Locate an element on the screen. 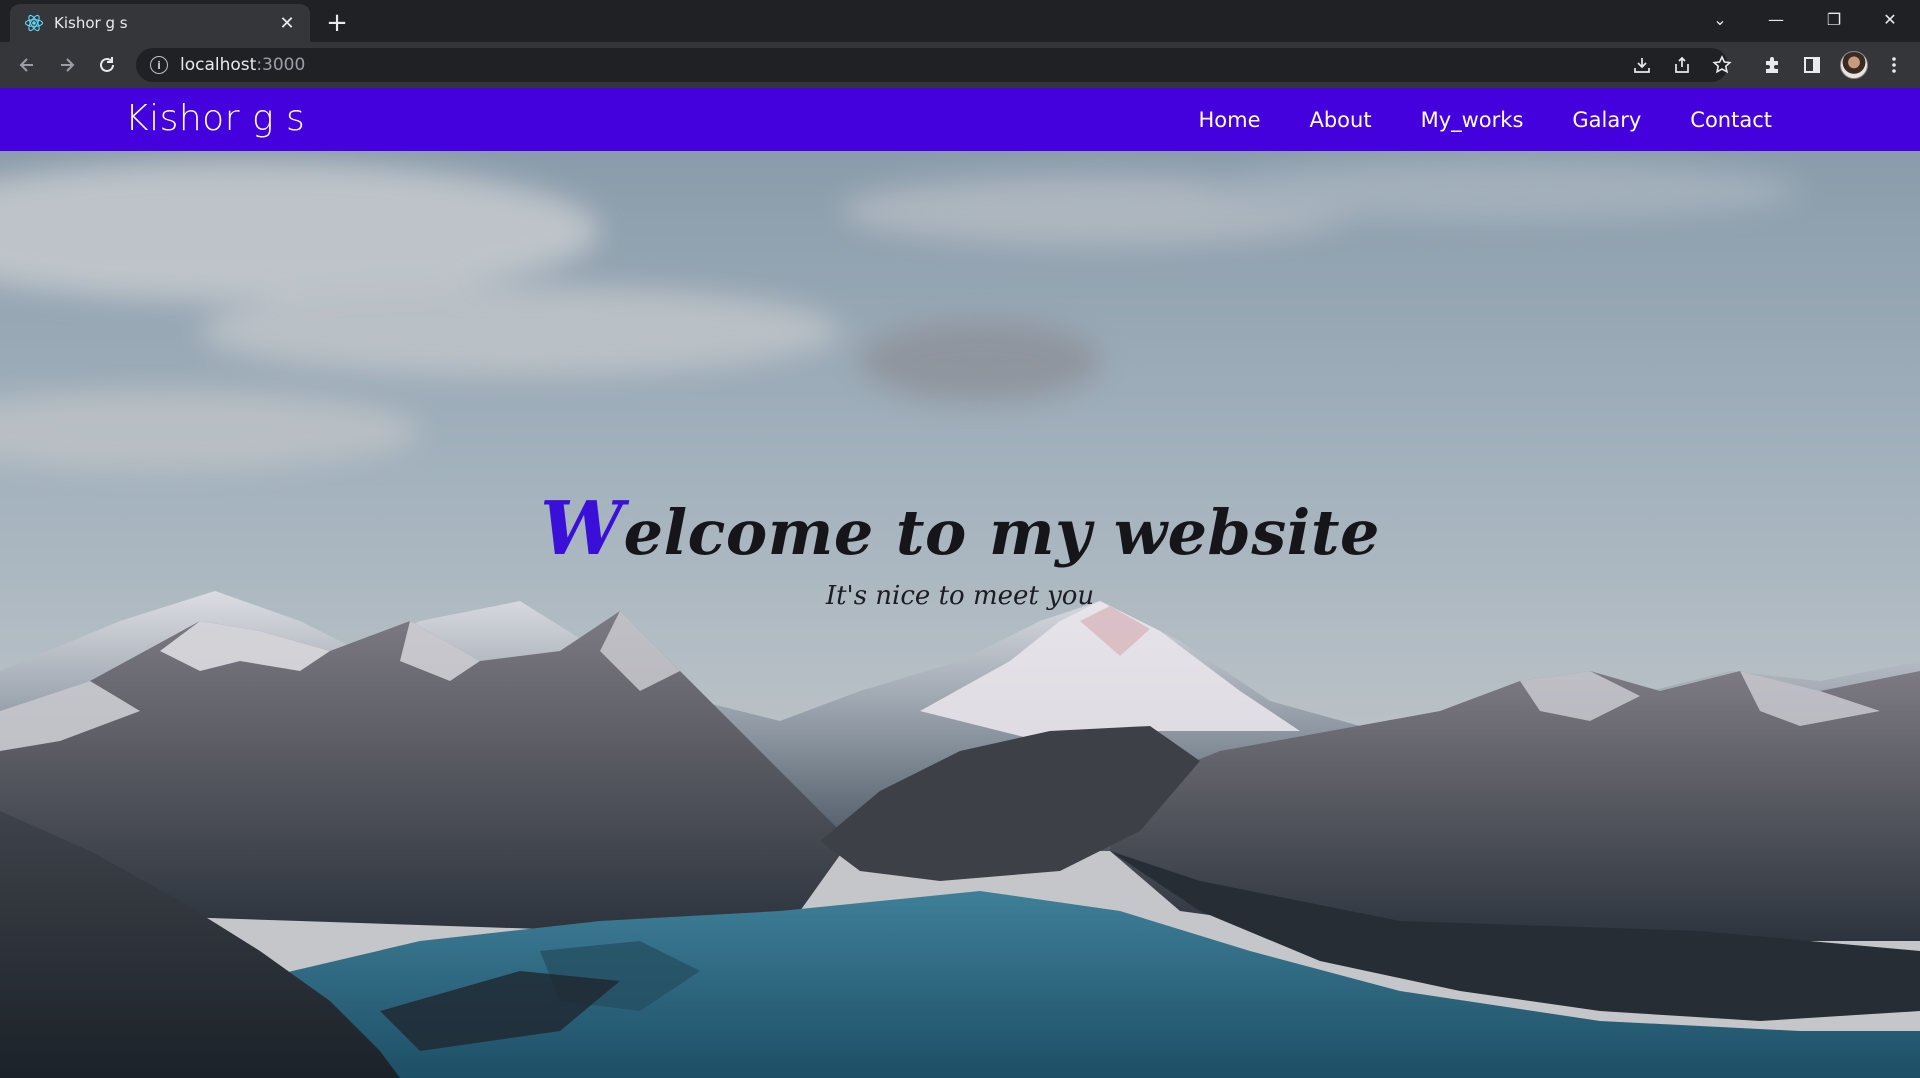 Image resolution: width=1920 pixels, height=1078 pixels. side-panel-icon is located at coordinates (1812, 65).